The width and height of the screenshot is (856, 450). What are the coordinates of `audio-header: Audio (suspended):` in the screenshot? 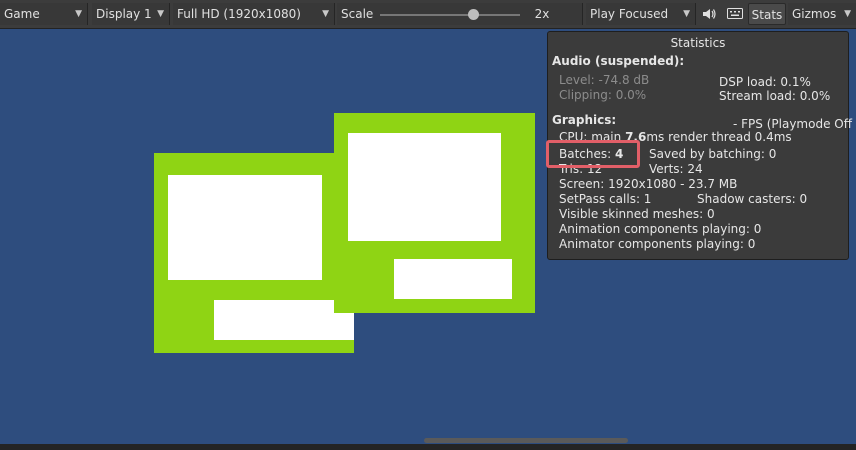 It's located at (618, 61).